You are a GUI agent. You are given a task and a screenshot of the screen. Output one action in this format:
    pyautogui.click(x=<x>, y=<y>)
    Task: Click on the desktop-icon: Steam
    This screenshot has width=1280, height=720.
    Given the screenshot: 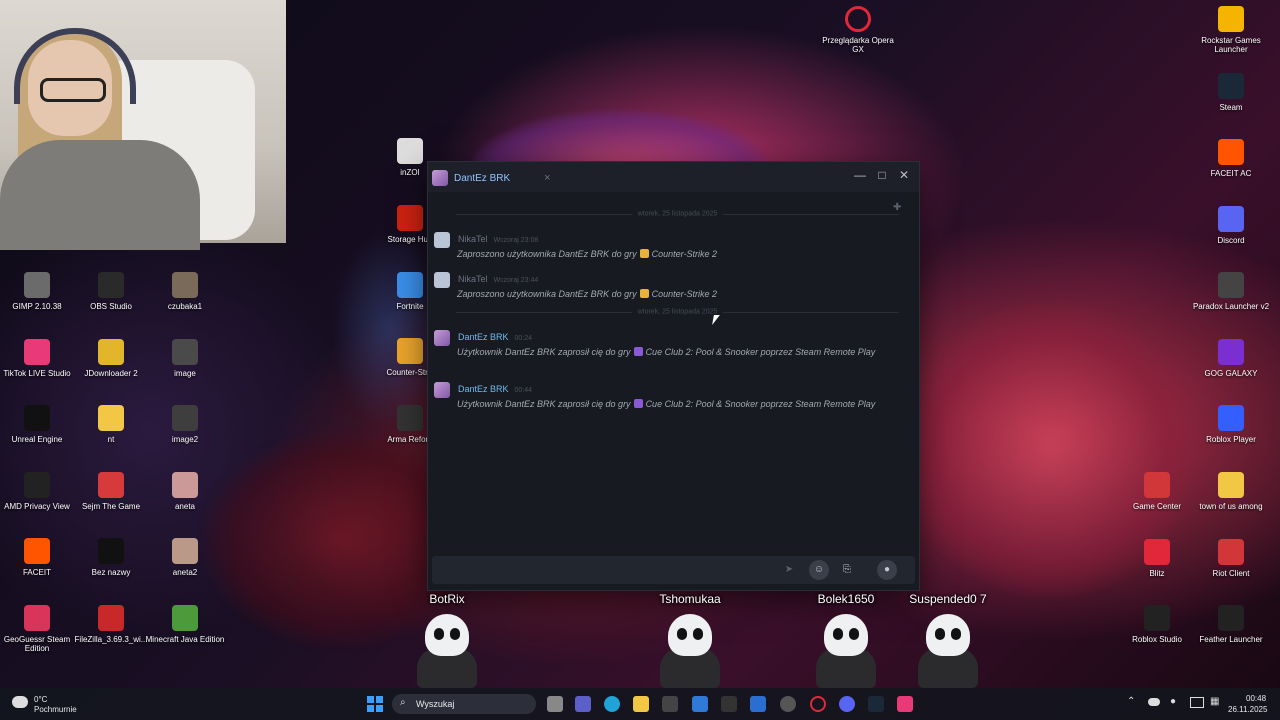 What is the action you would take?
    pyautogui.click(x=1231, y=92)
    